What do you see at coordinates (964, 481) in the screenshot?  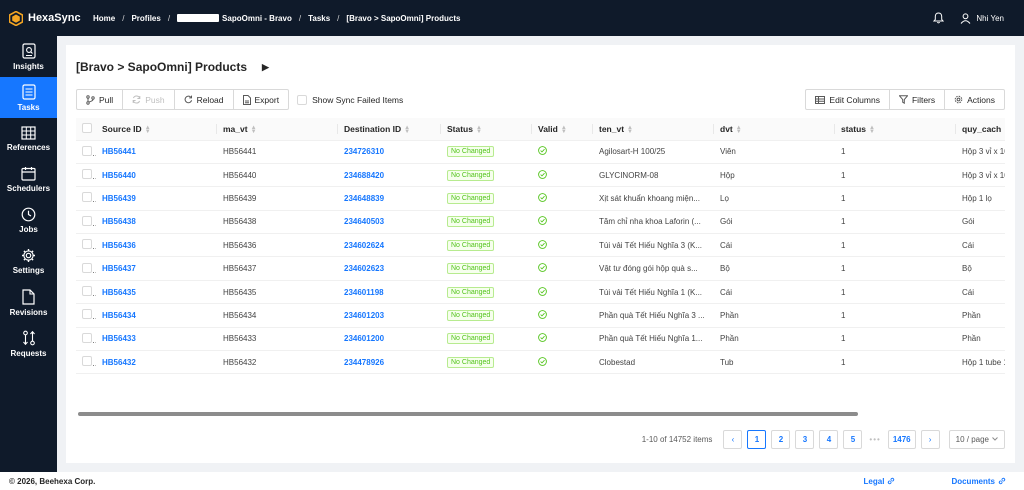 I see `documents-link: Documents` at bounding box center [964, 481].